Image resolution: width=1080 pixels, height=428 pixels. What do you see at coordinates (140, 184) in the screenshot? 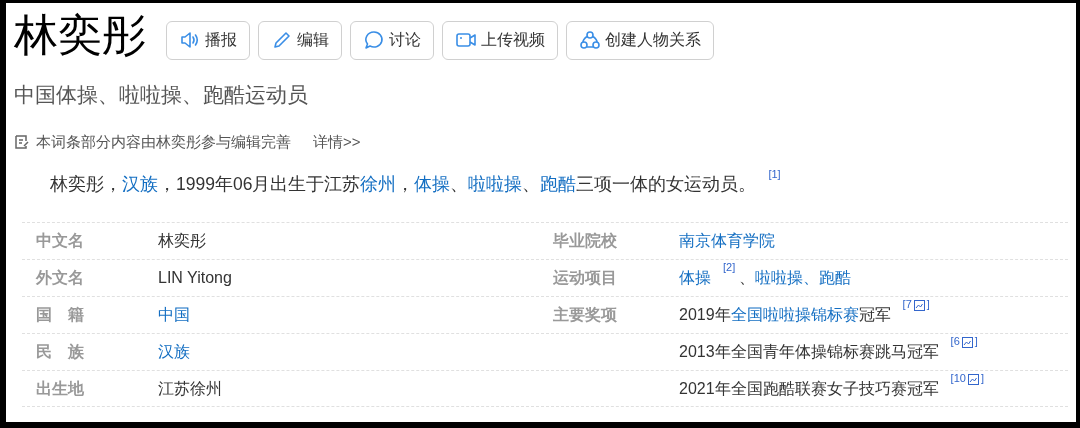
I see `inline-link: 汉族` at bounding box center [140, 184].